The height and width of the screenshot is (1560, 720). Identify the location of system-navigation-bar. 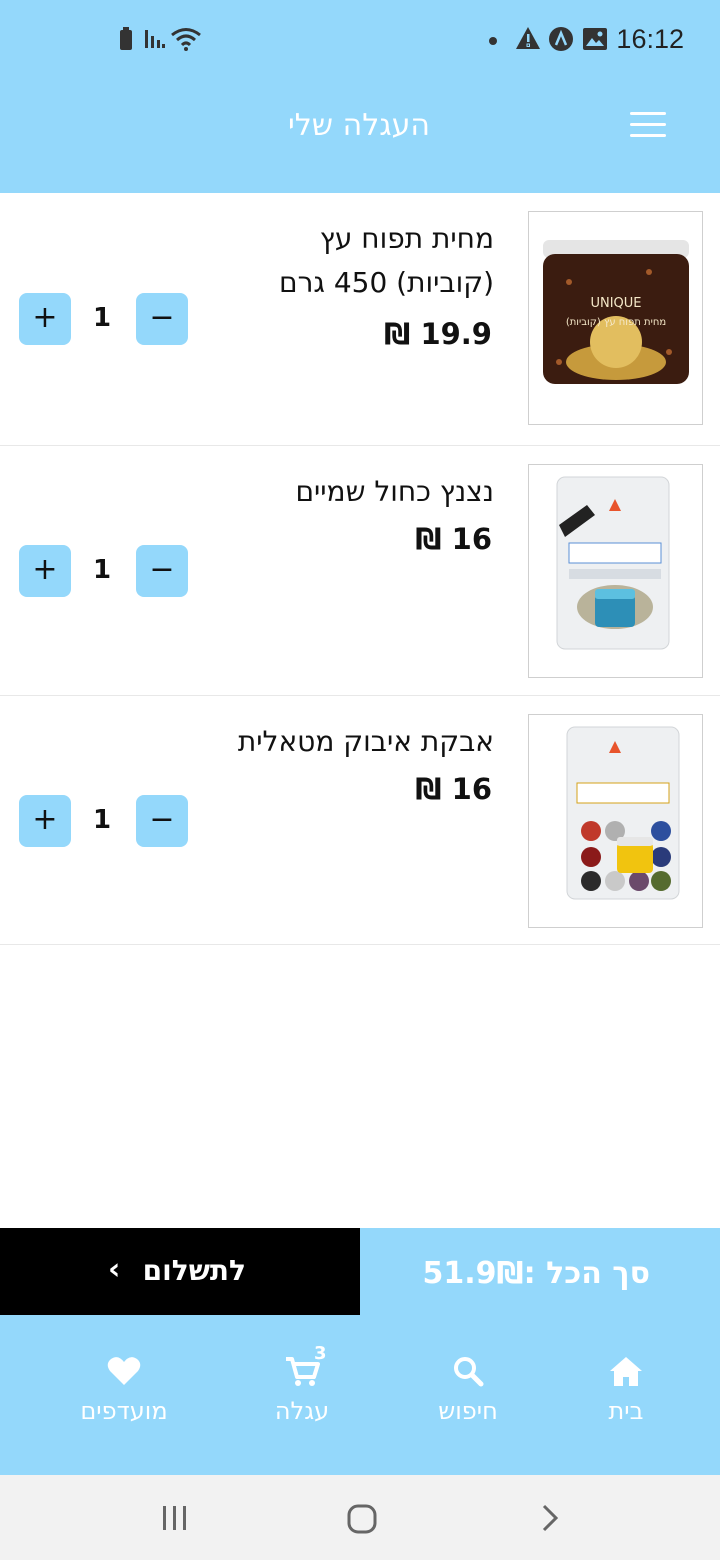
(360, 1517).